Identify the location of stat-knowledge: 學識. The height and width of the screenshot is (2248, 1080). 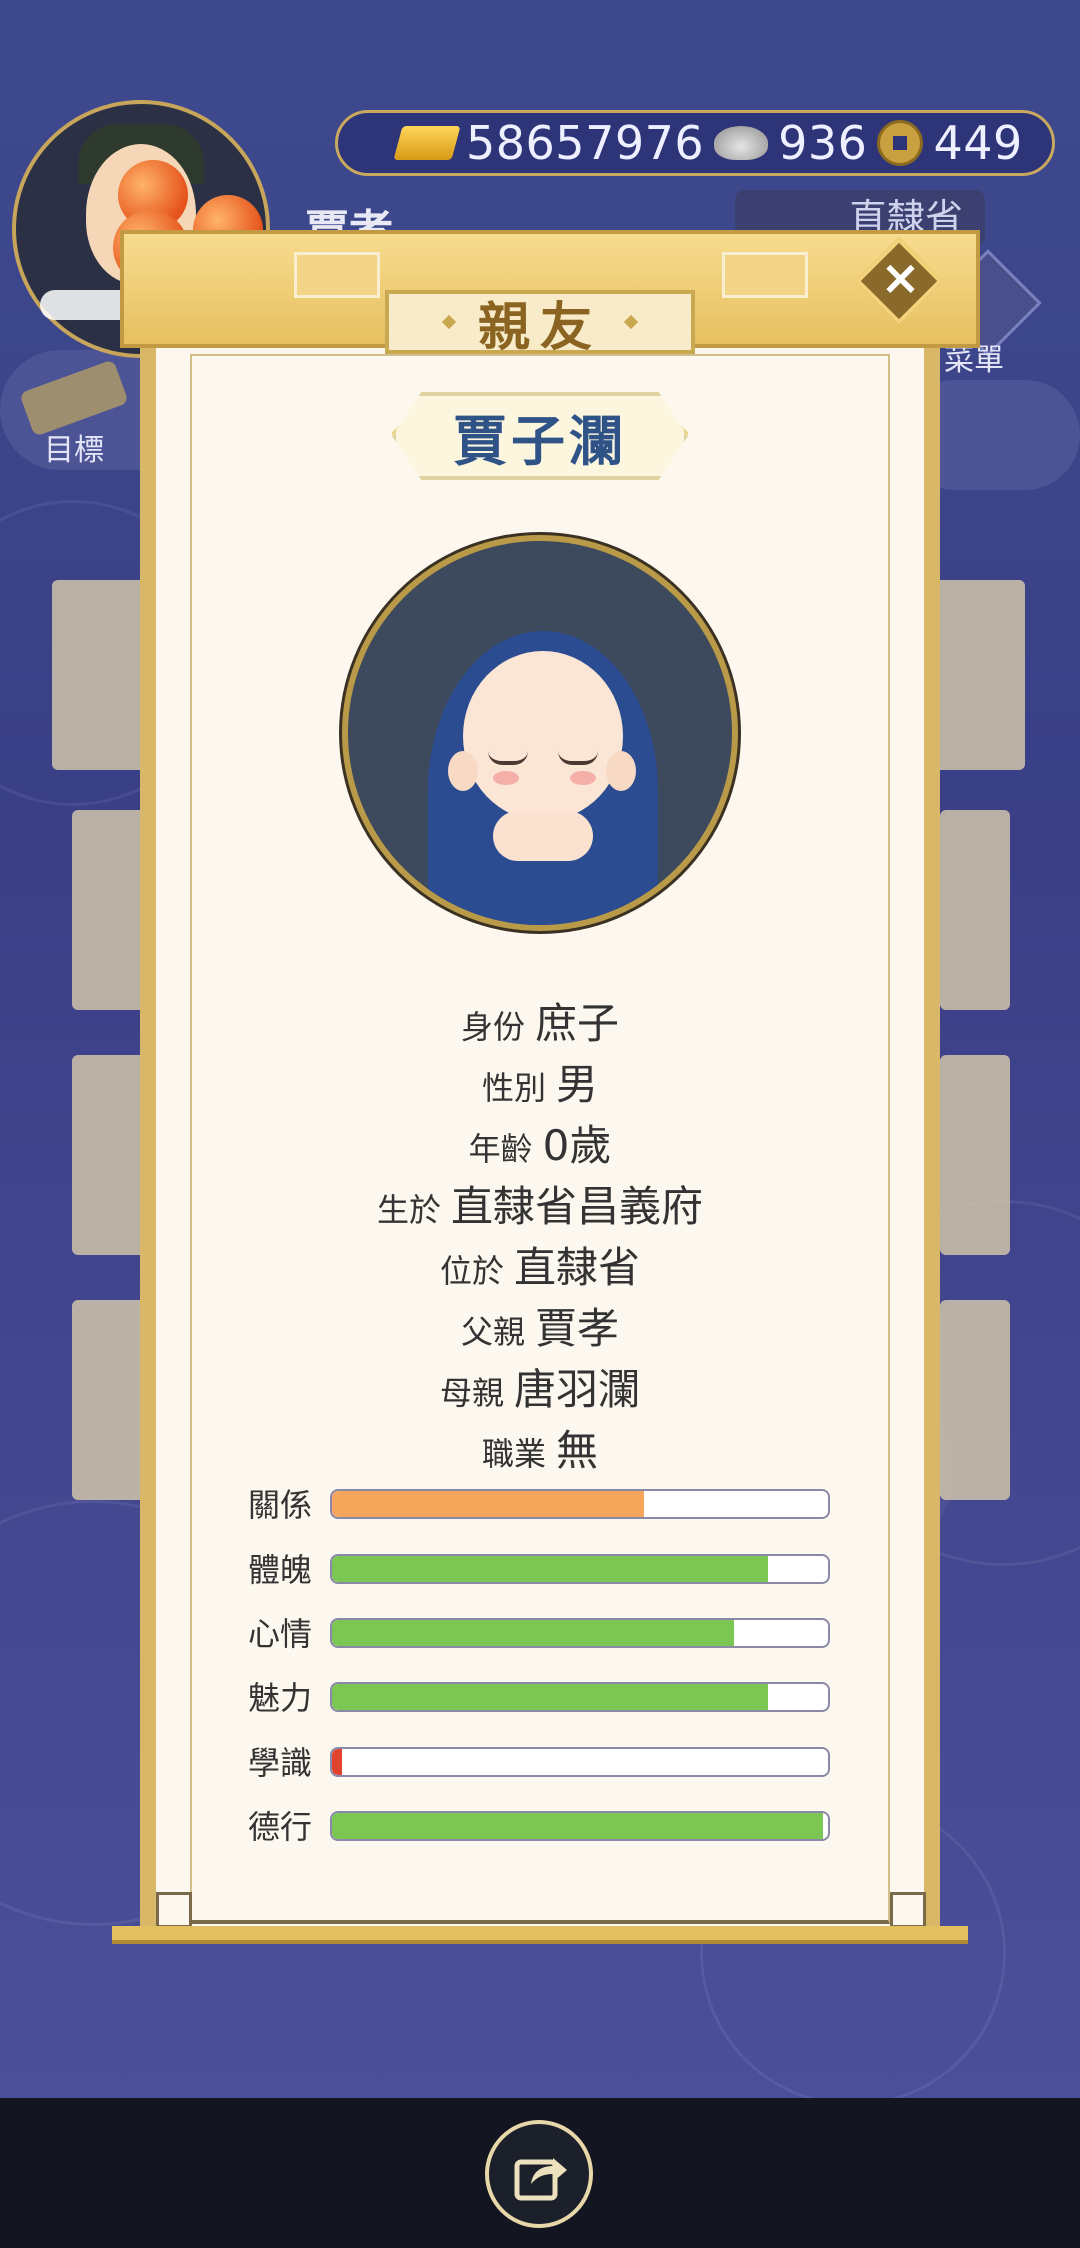
(548, 1763).